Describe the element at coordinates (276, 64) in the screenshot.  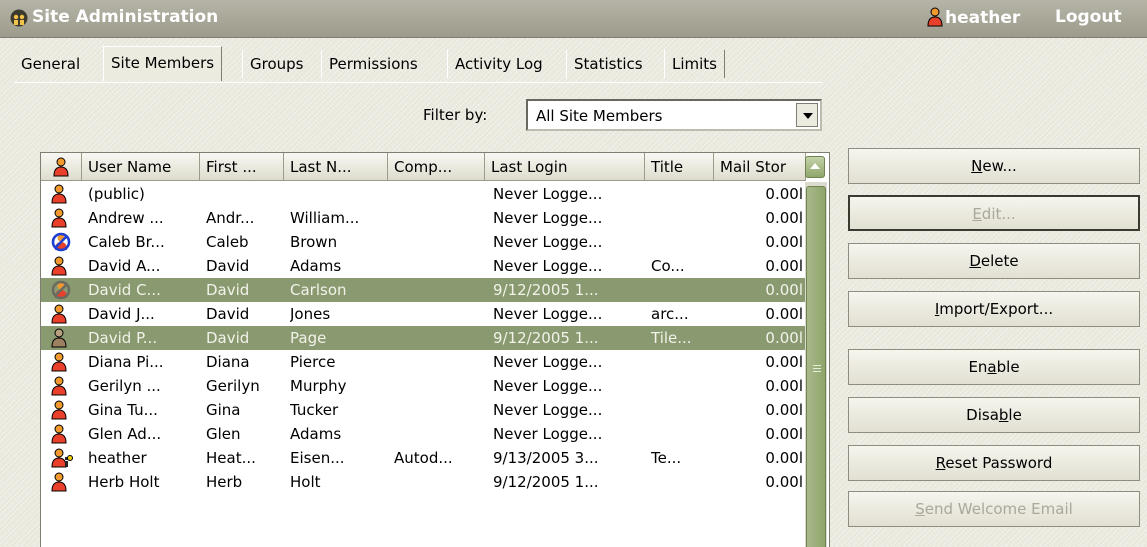
I see `tab-groups: Groups` at that location.